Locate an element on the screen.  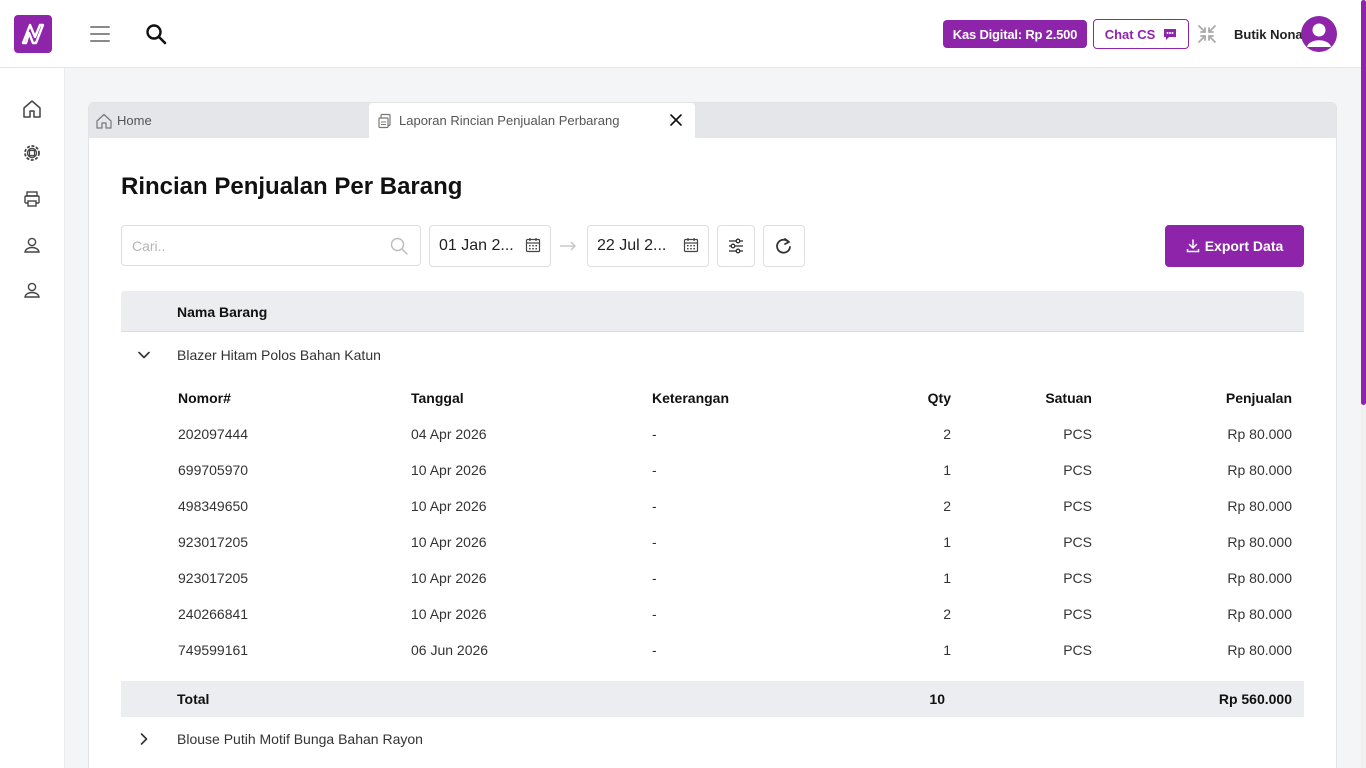
tab-home-label: Home is located at coordinates (134, 120).